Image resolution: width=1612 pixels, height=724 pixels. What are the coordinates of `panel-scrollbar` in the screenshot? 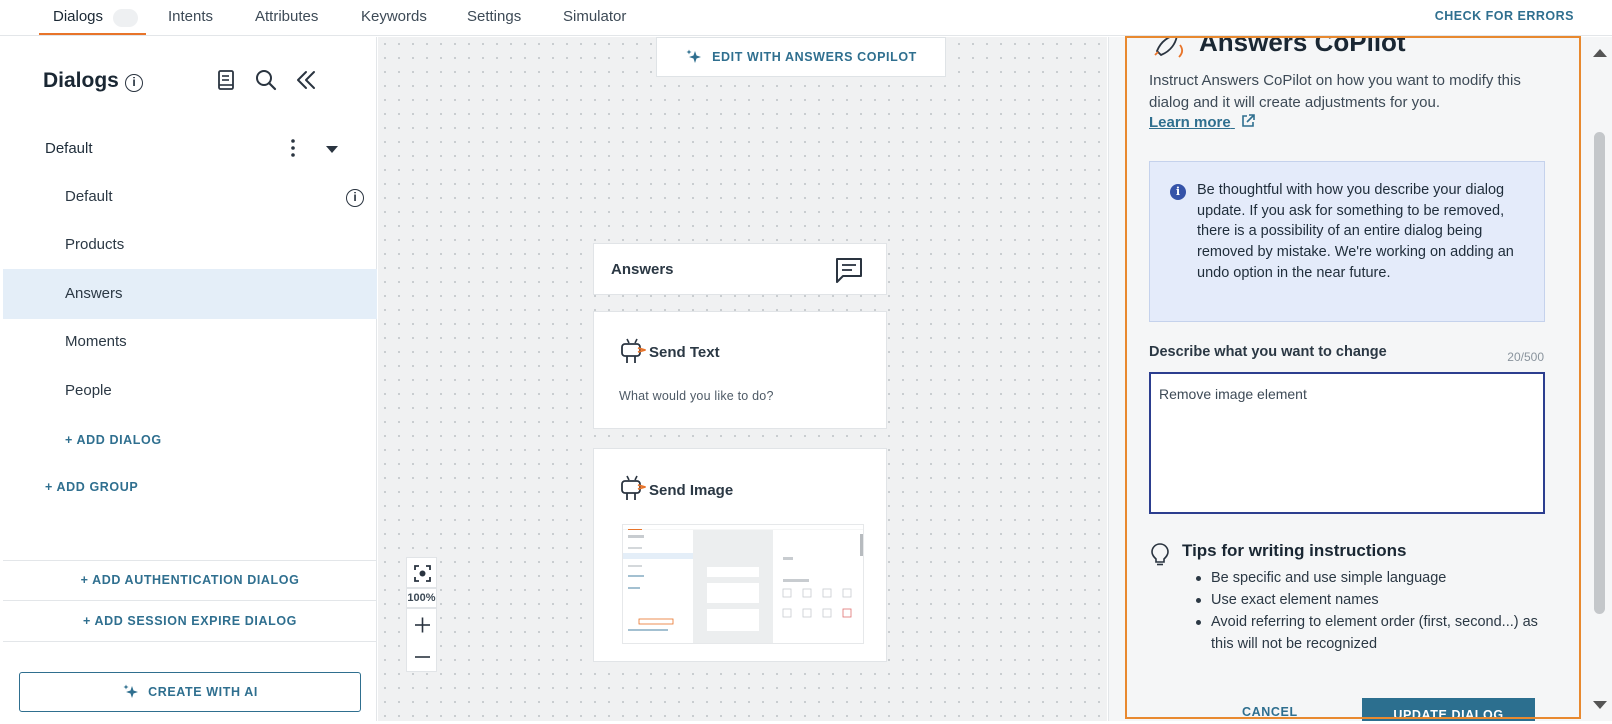 It's located at (1599, 379).